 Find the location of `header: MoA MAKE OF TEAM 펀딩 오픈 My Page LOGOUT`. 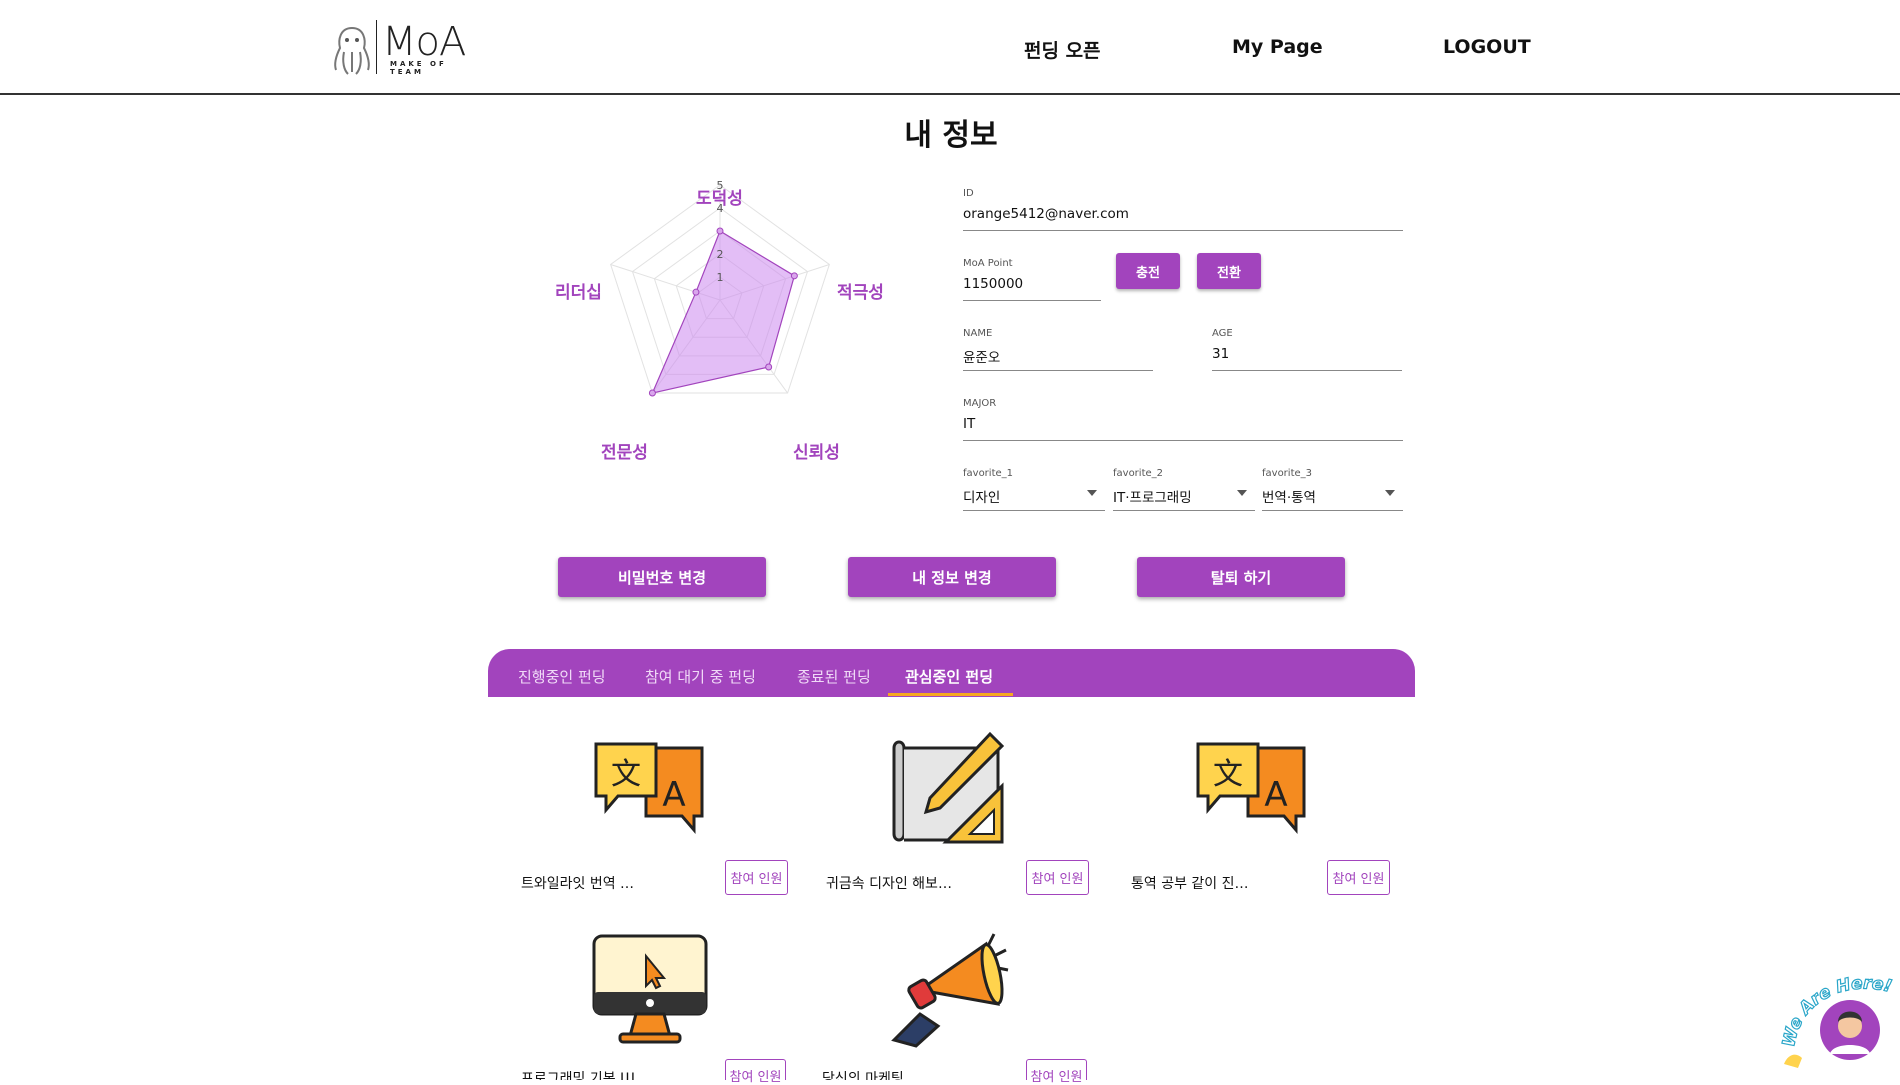

header: MoA MAKE OF TEAM 펀딩 오픈 My Page LOGOUT is located at coordinates (950, 47).